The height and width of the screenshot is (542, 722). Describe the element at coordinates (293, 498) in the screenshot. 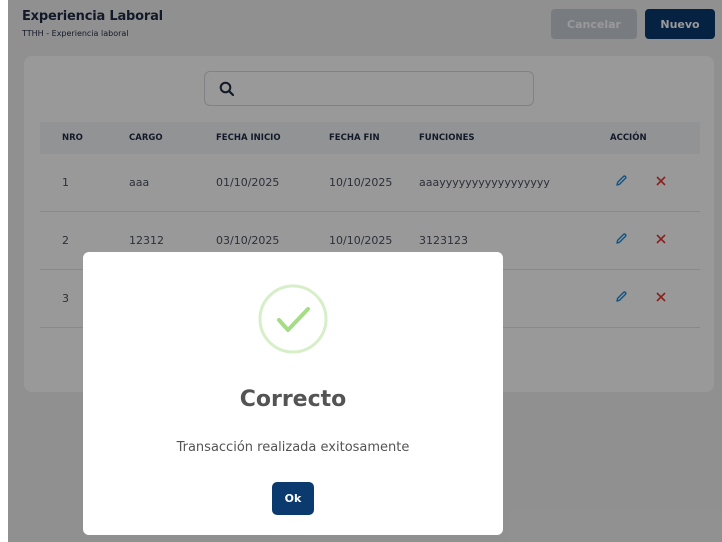

I see `ok-button: Ok` at that location.